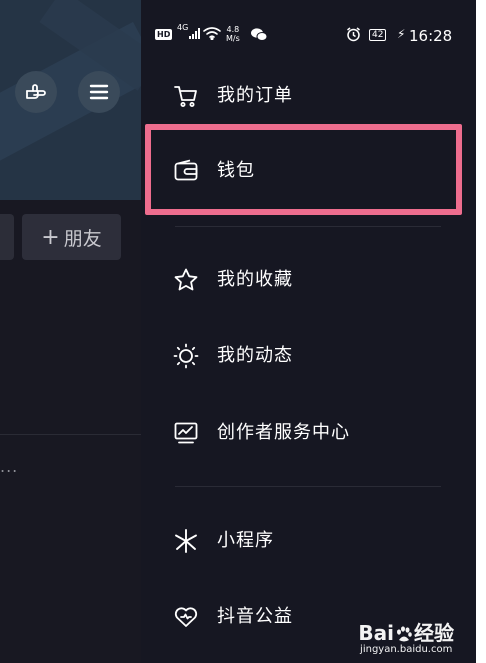  What do you see at coordinates (186, 433) in the screenshot?
I see `chart-monitor-icon` at bounding box center [186, 433].